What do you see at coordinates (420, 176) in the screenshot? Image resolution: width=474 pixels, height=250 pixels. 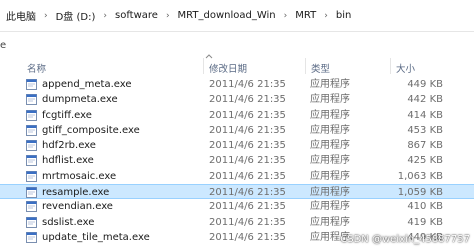 I see `file-size: 1,063 KB` at bounding box center [420, 176].